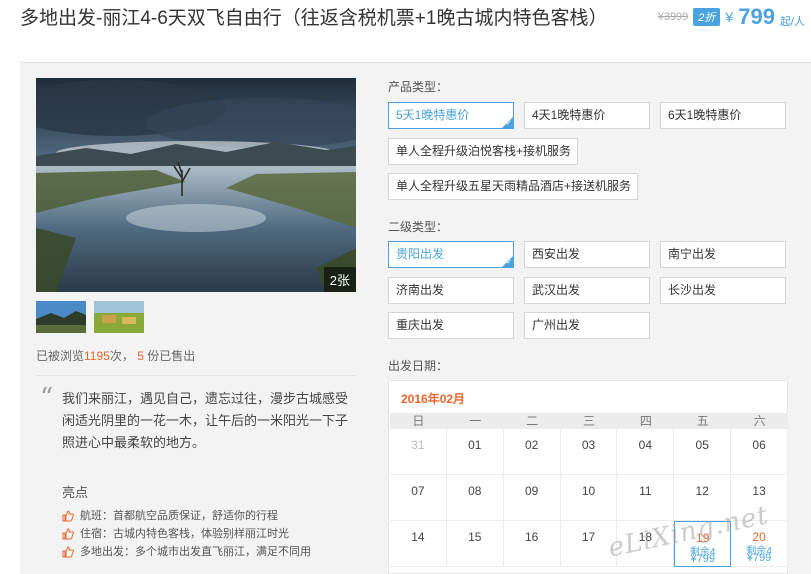 Image resolution: width=811 pixels, height=574 pixels. I want to click on calendar-day: 18, so click(646, 544).